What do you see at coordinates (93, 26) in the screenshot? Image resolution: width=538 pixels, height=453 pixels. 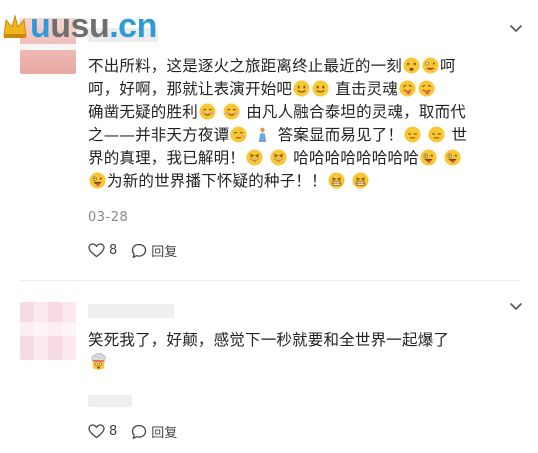 I see `watermark-text: uusu.cn` at bounding box center [93, 26].